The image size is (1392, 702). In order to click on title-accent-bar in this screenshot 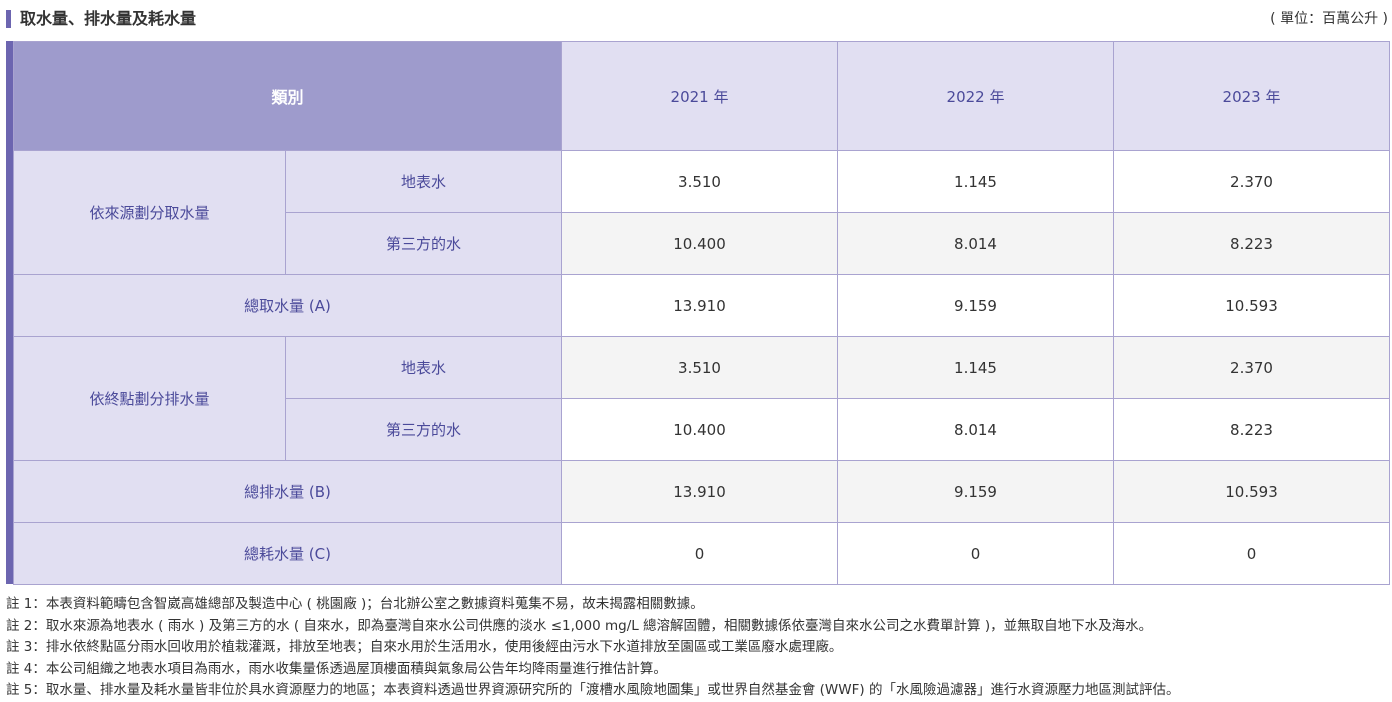, I will do `click(8, 19)`.